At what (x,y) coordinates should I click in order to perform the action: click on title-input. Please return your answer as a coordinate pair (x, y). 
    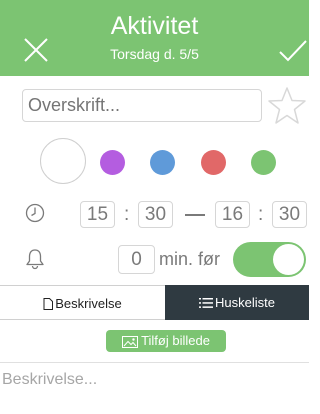
    Looking at the image, I should click on (142, 105).